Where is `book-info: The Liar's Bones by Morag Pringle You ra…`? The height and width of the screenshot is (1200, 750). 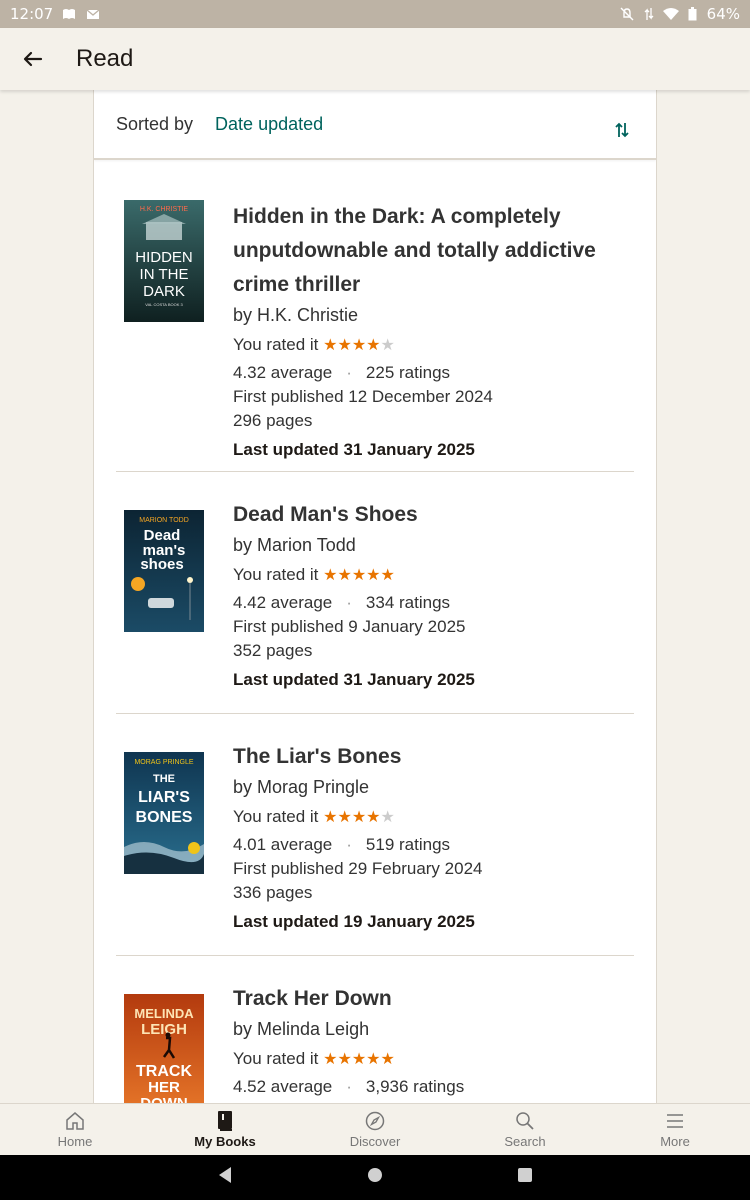 book-info: The Liar's Bones by Morag Pringle You ra… is located at coordinates (428, 838).